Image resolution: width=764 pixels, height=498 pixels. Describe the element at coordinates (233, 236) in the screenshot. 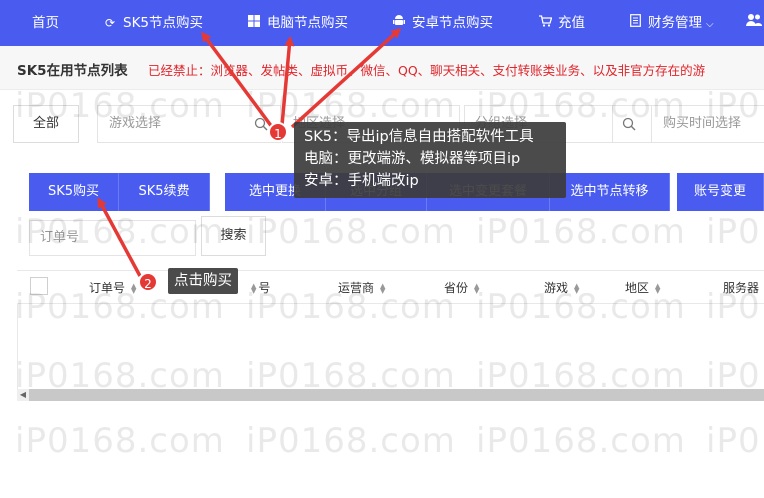

I see `search-button: 搜索` at that location.